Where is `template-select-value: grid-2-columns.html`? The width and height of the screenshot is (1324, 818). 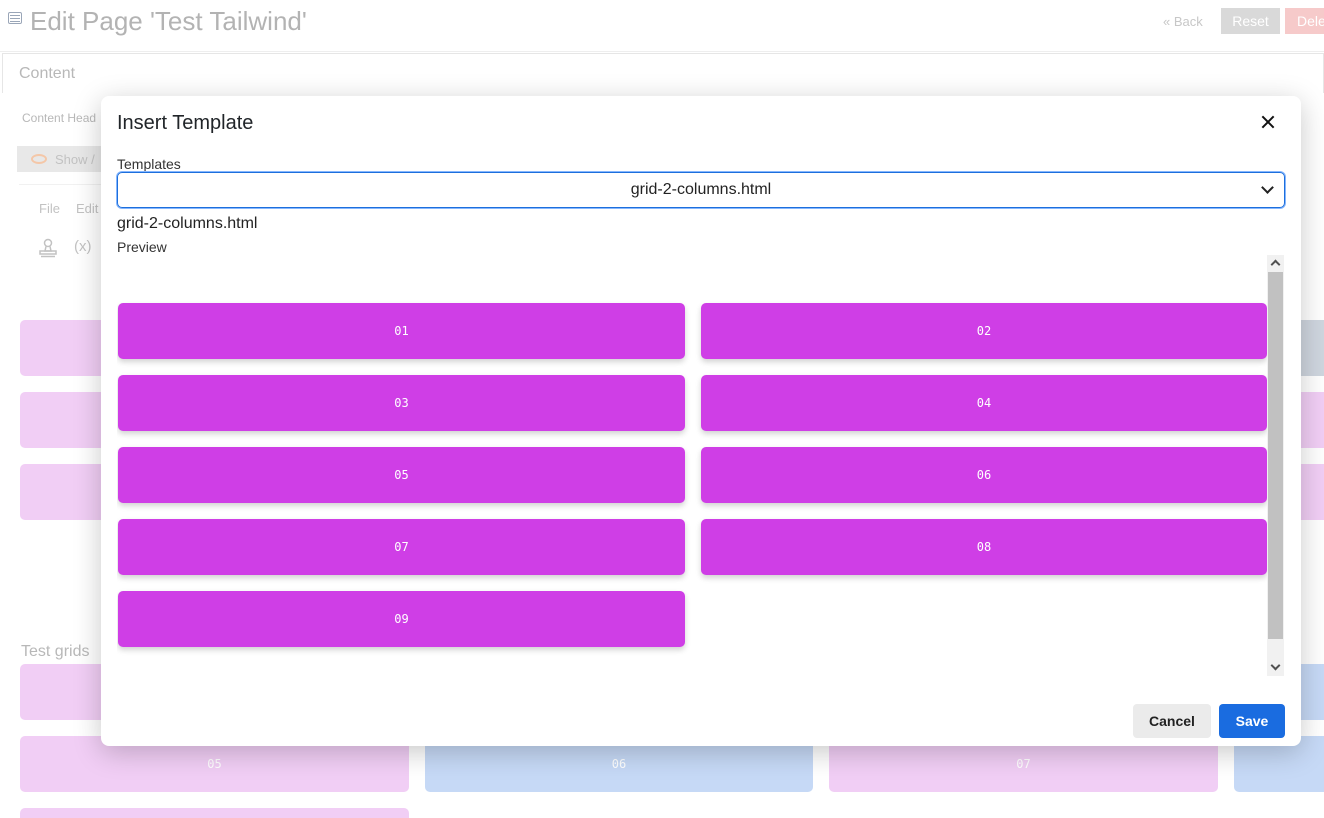 template-select-value: grid-2-columns.html is located at coordinates (701, 189).